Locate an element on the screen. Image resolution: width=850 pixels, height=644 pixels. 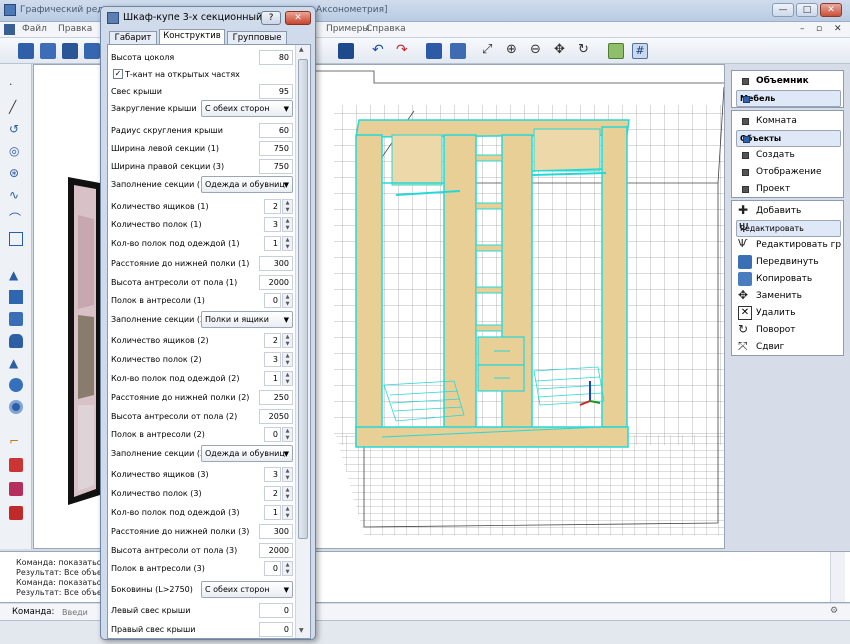
action-copy: Копировать is located at coordinates (788, 279).